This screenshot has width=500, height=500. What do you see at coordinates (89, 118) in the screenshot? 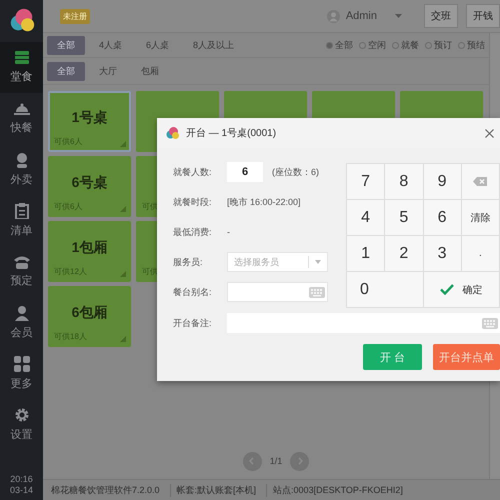
I see `table-name: 1号桌` at bounding box center [89, 118].